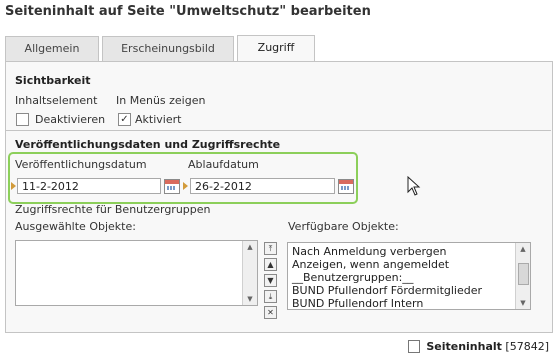  I want to click on move-bottom-button: ⤓, so click(270, 296).